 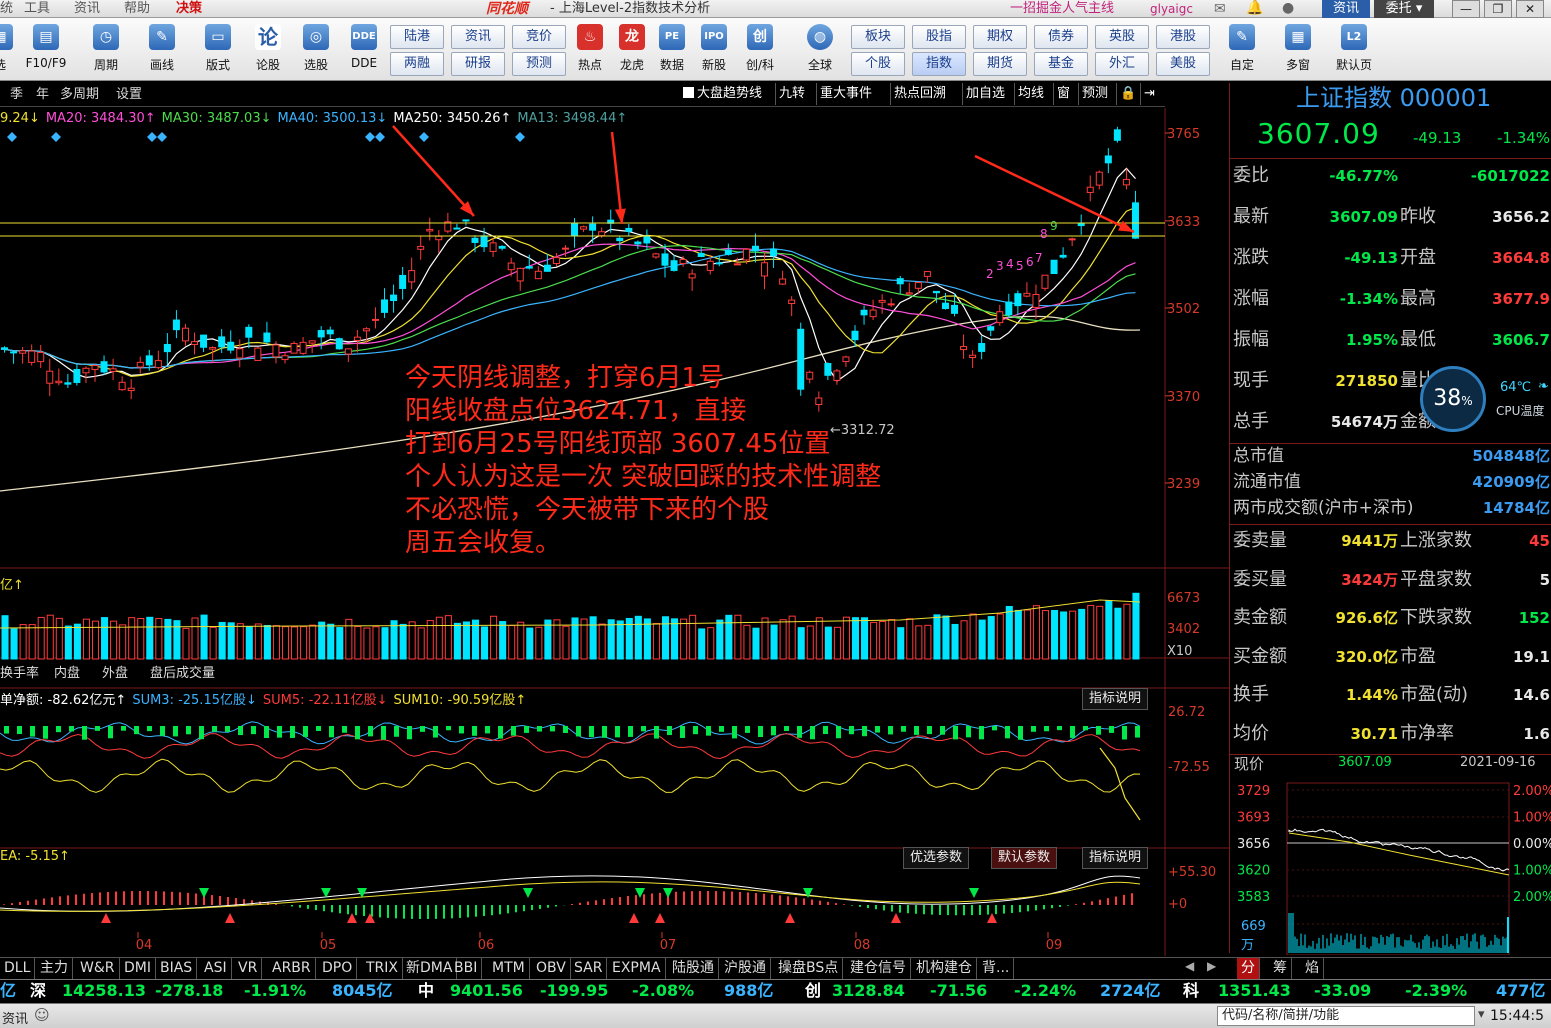 What do you see at coordinates (509, 968) in the screenshot?
I see `indicator-tab: MTM` at bounding box center [509, 968].